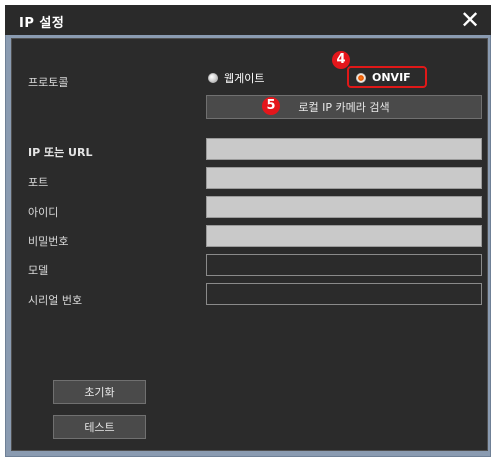  I want to click on title-bar: IP 설정 ✕, so click(248, 20).